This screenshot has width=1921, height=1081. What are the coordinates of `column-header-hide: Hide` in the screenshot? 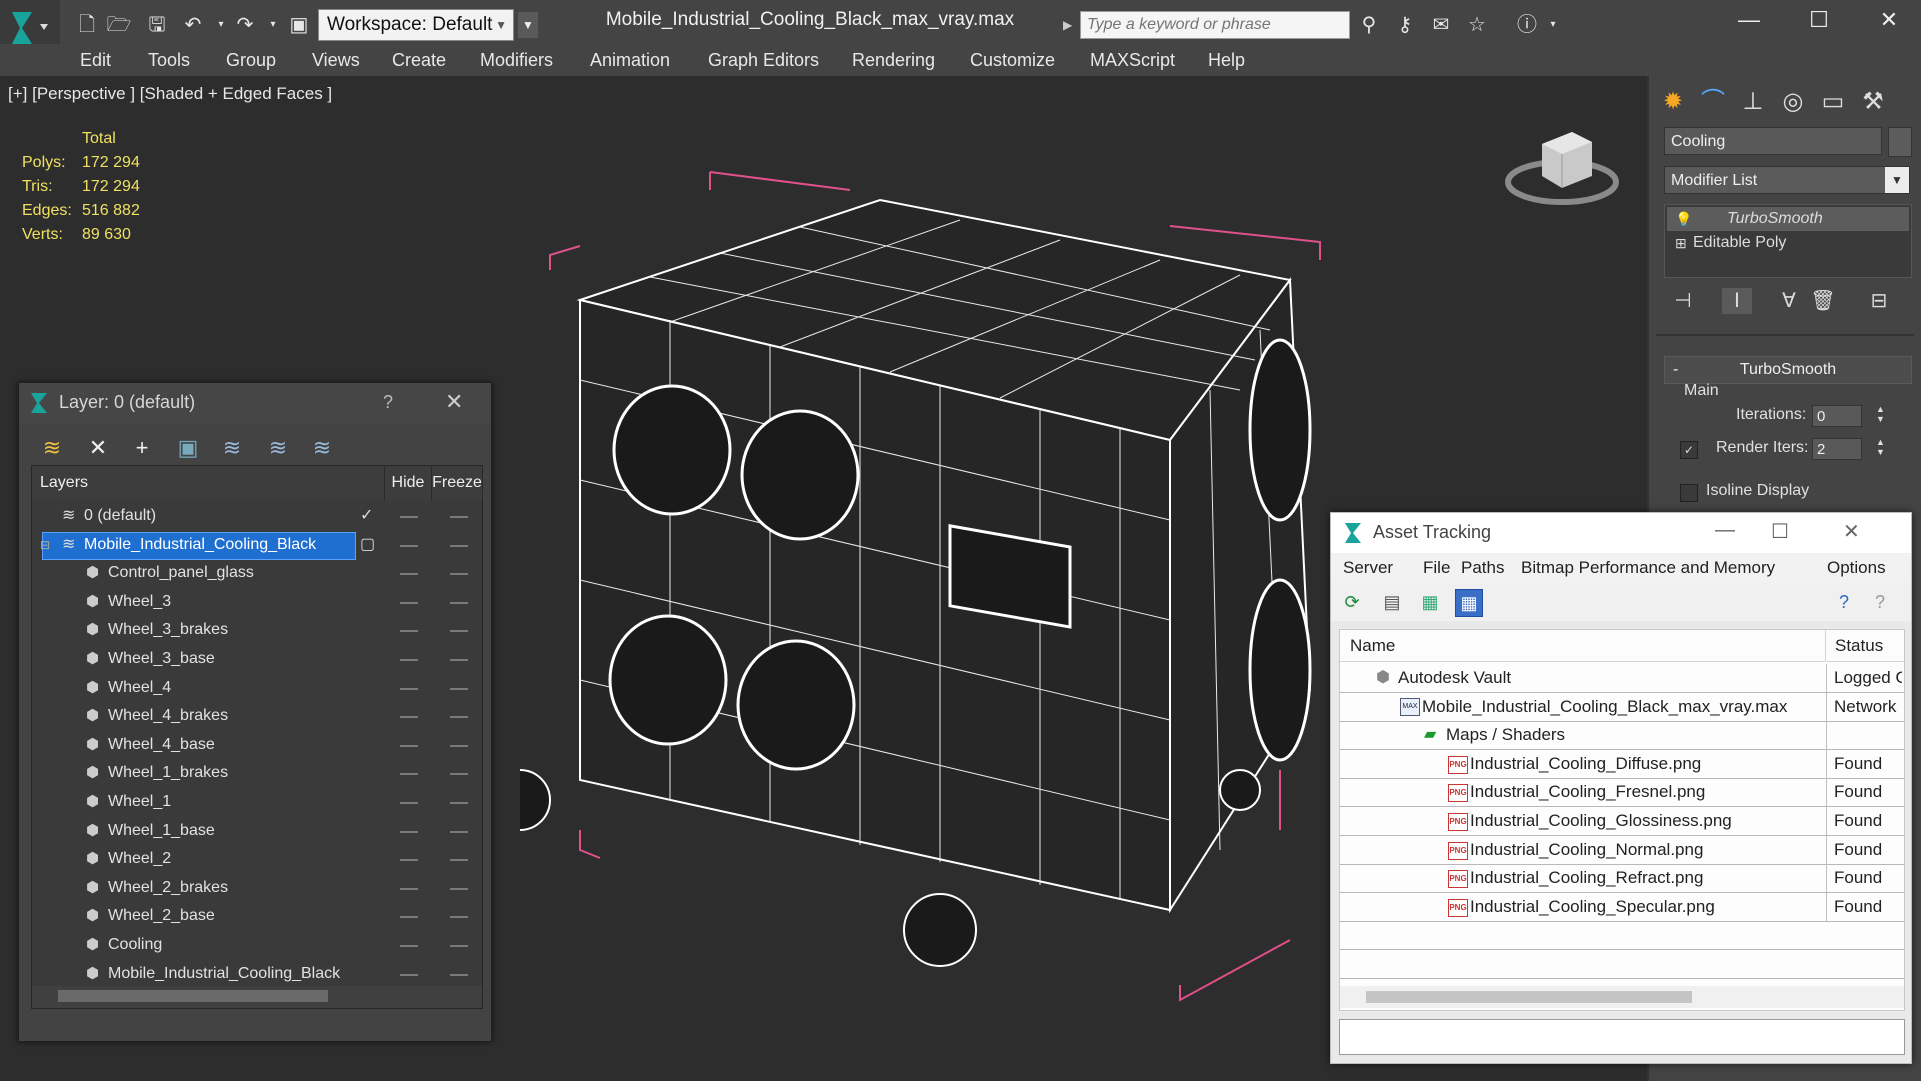 It's located at (408, 483).